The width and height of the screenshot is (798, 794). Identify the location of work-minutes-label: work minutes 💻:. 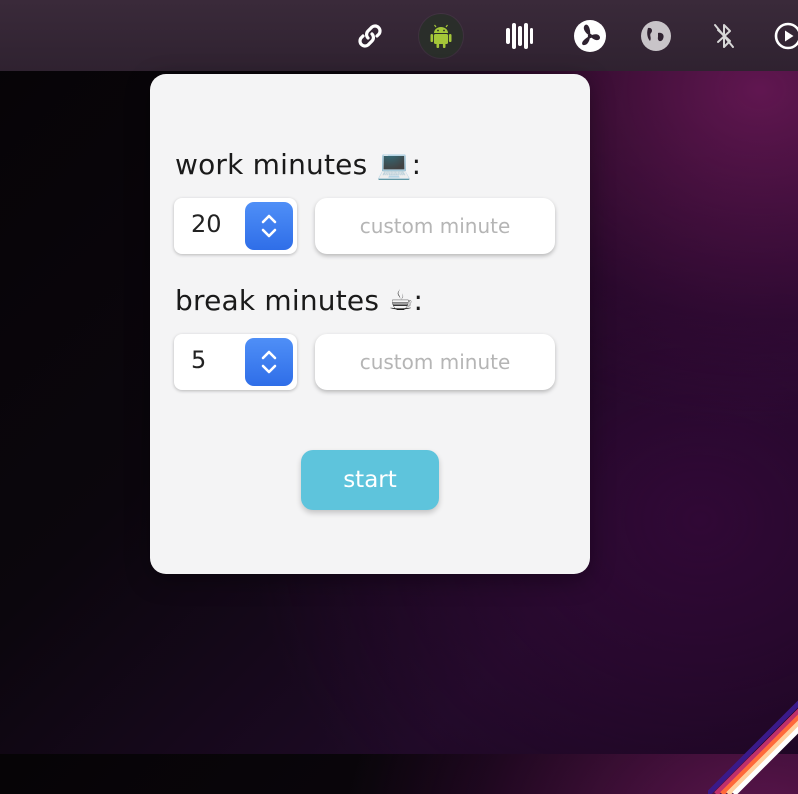
(298, 164).